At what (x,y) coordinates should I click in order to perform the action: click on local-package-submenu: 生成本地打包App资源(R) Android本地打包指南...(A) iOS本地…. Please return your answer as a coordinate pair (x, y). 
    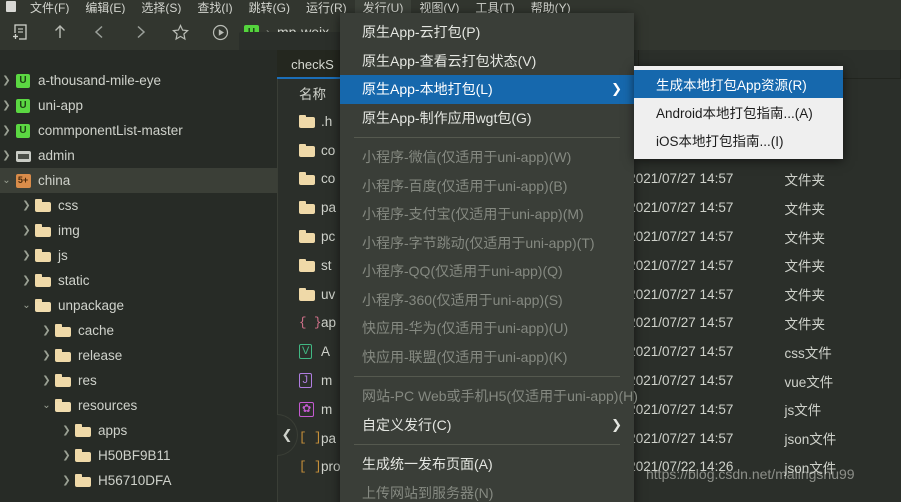
    Looking at the image, I should click on (738, 112).